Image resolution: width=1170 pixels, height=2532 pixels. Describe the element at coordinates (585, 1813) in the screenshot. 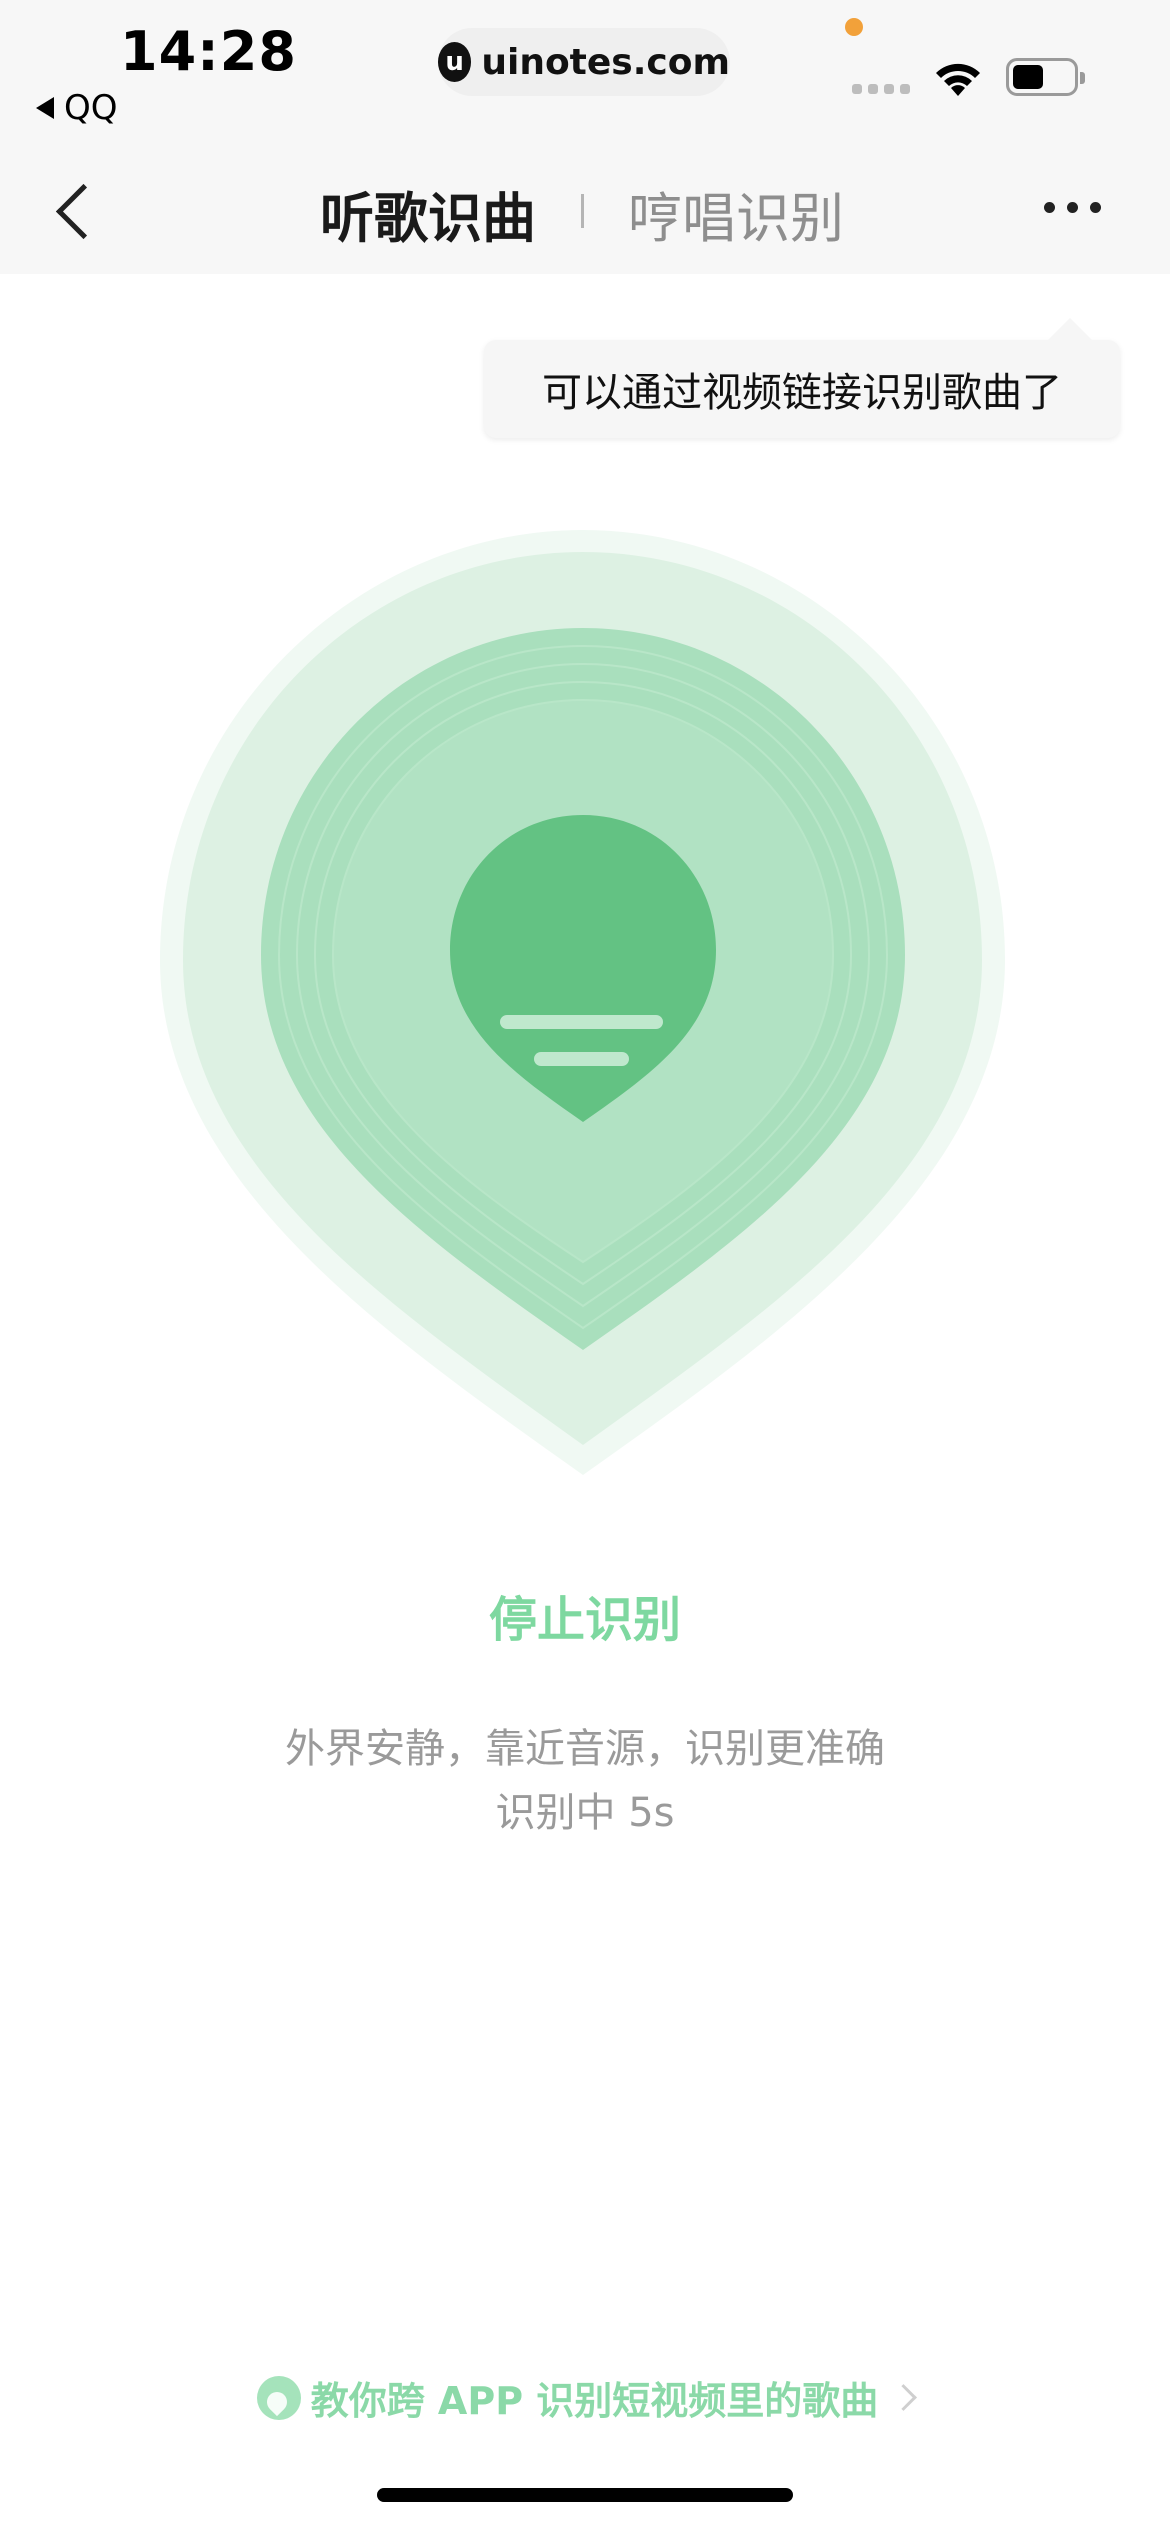

I see `recognition-status: 识别中 5s` at that location.